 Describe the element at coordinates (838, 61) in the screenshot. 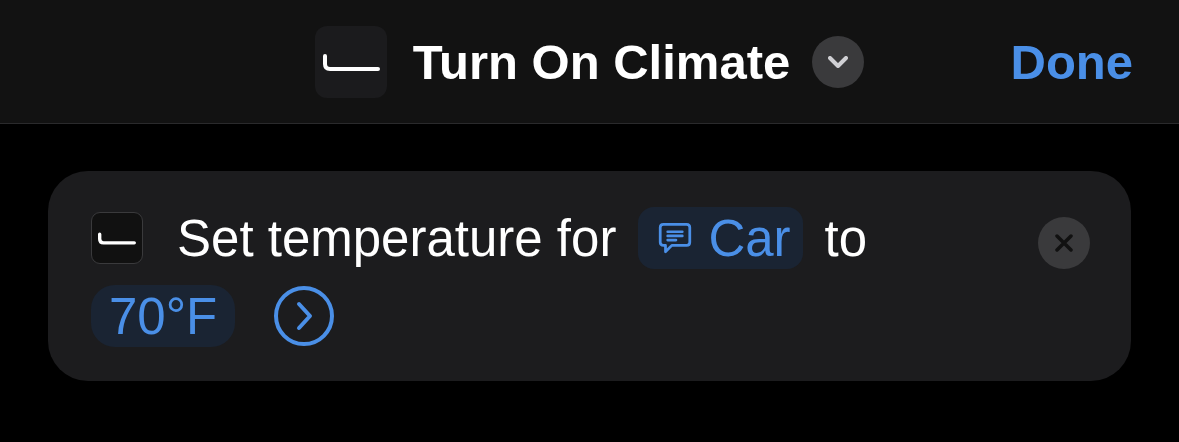

I see `chevron-down-icon` at that location.